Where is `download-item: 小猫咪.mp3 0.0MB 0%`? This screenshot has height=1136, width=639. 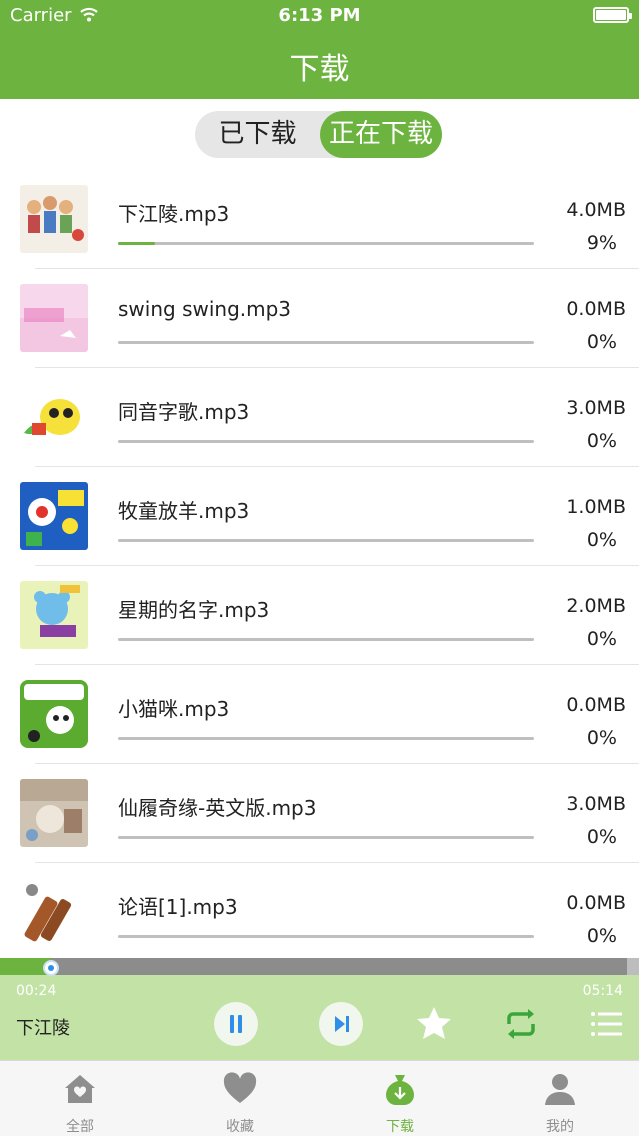
download-item: 小猫咪.mp3 0.0MB 0% is located at coordinates (319, 714).